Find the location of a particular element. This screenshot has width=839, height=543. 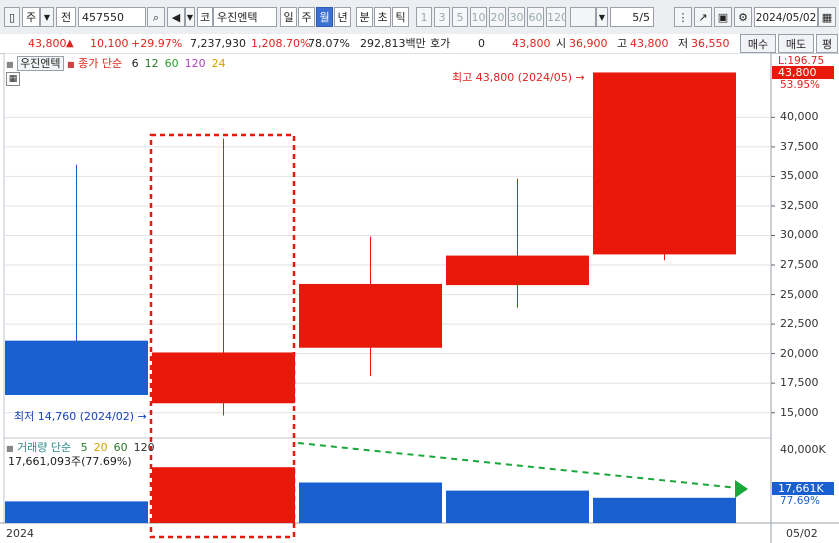

sound-dropdown-icon: ▼ is located at coordinates (190, 17).